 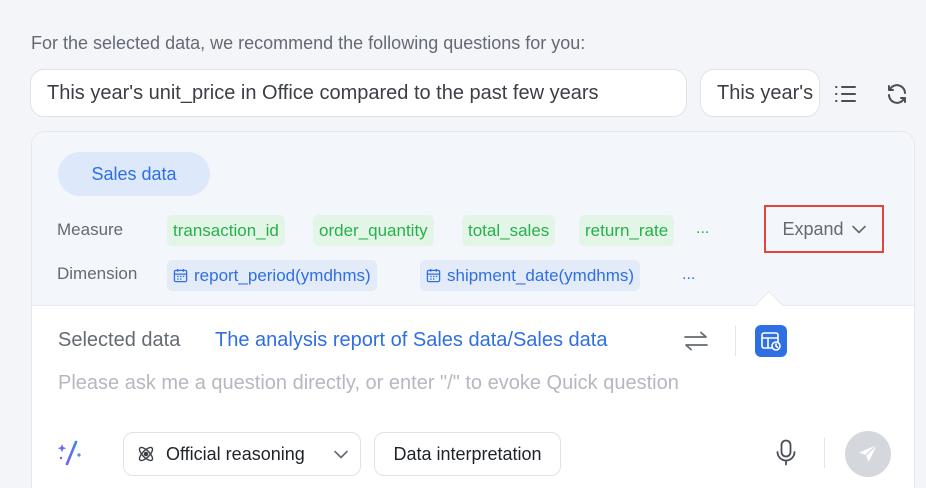 I want to click on measure-tag: order_quantity, so click(x=373, y=230).